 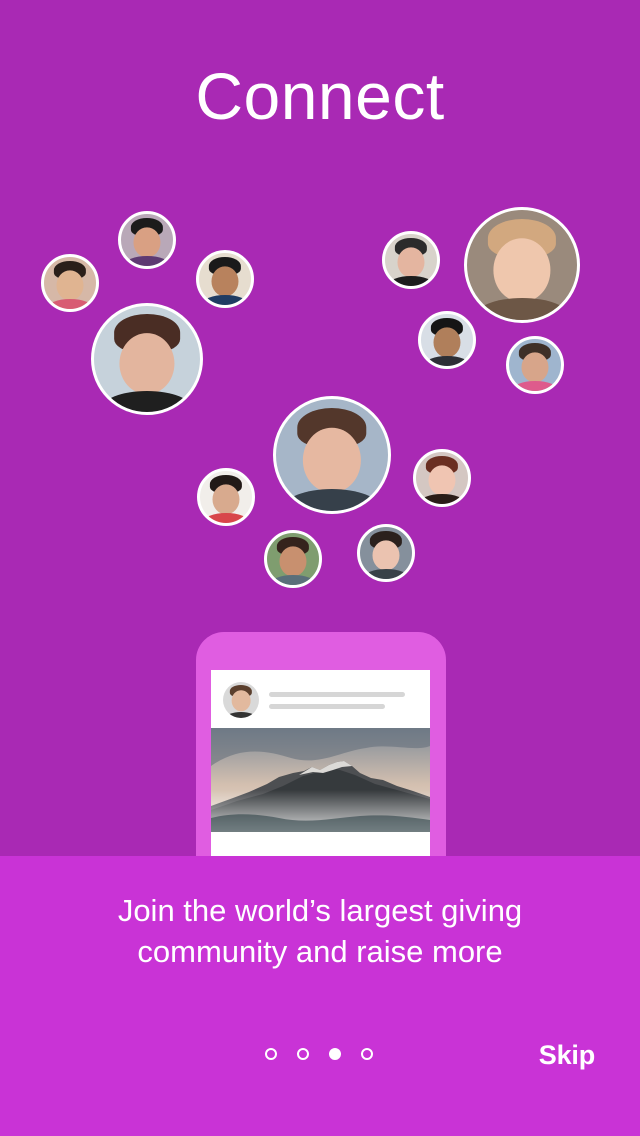 I want to click on tagline-line-2: community and raise more, so click(x=320, y=951).